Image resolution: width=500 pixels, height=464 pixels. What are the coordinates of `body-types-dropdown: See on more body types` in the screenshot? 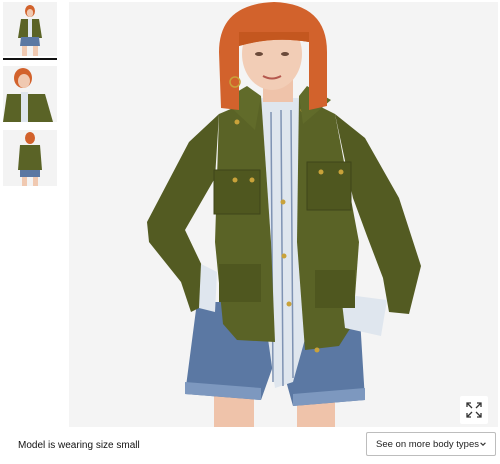 It's located at (431, 444).